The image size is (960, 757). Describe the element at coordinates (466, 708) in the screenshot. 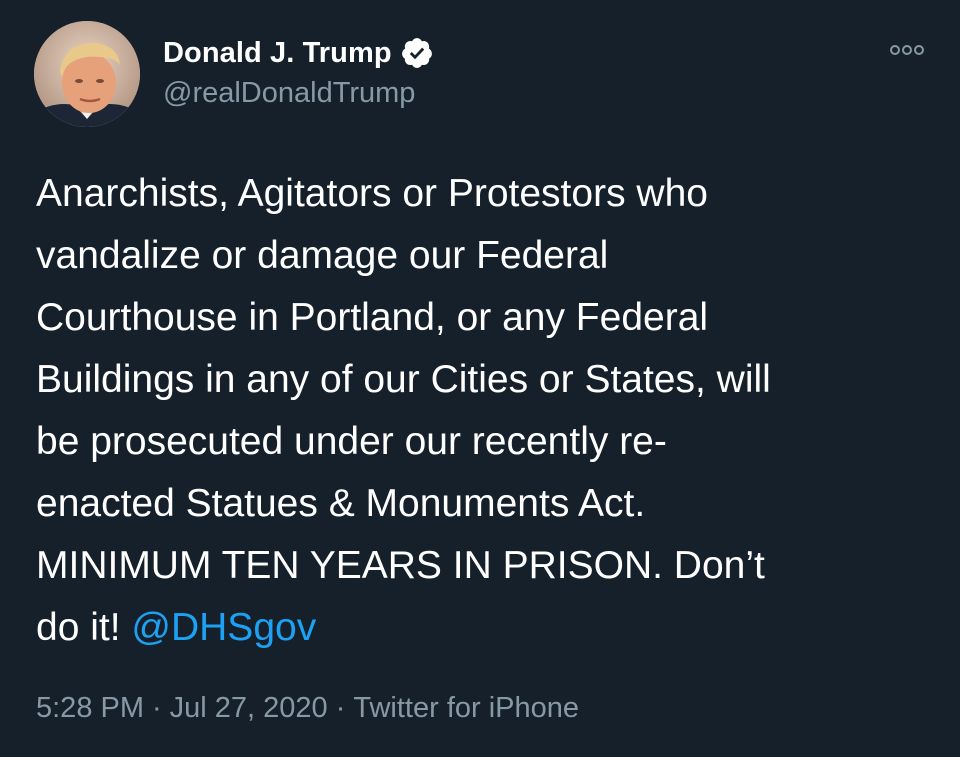

I see `tweet-source: Twitter for iPhone` at that location.